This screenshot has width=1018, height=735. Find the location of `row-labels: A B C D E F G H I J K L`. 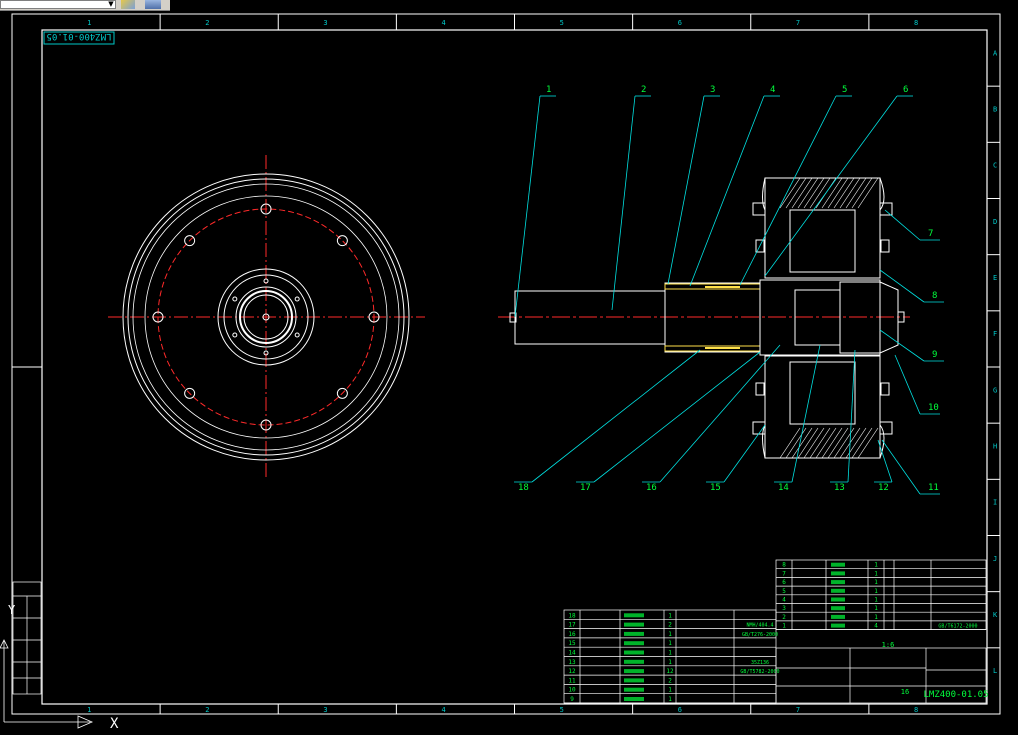

row-labels: A B C D E F G H I J K L is located at coordinates (995, 362).